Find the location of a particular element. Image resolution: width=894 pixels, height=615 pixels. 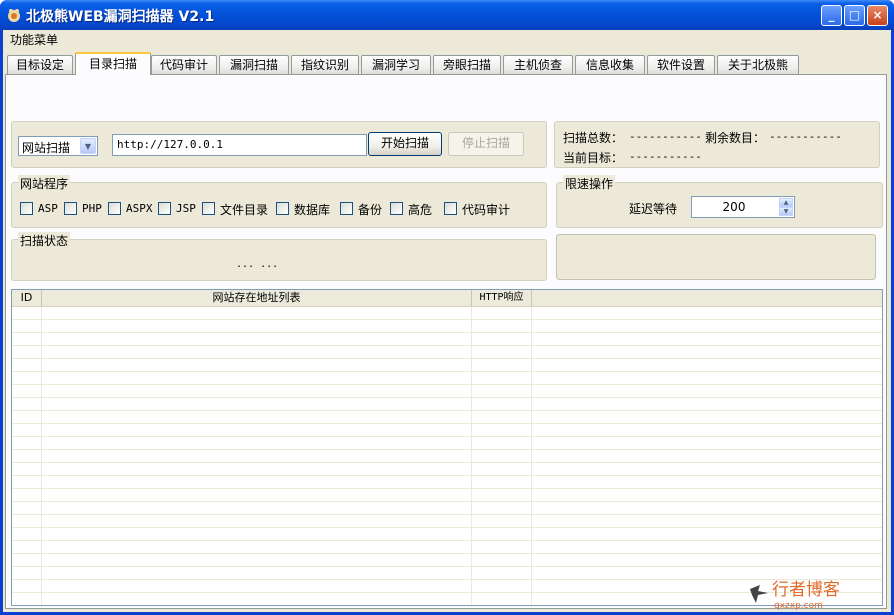

jsp-label: JSP is located at coordinates (186, 208).